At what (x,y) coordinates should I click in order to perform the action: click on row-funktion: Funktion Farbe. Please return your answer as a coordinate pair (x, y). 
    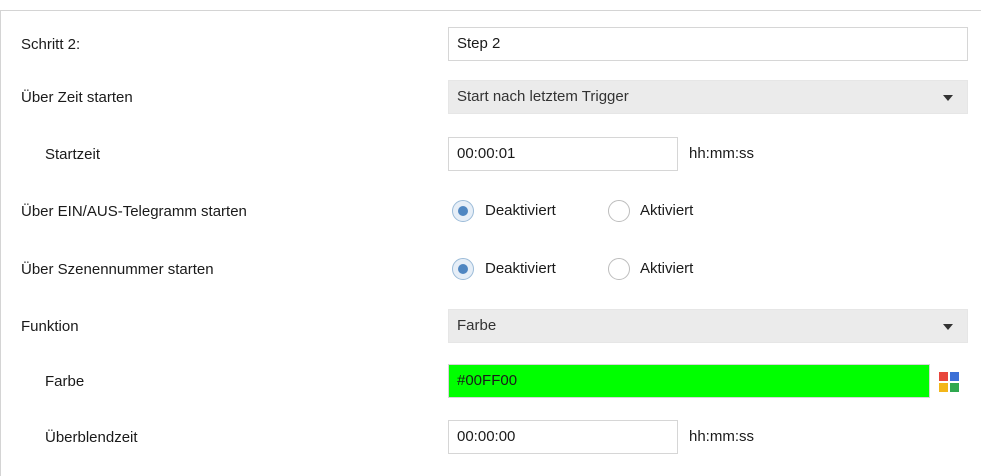
    Looking at the image, I should click on (490, 327).